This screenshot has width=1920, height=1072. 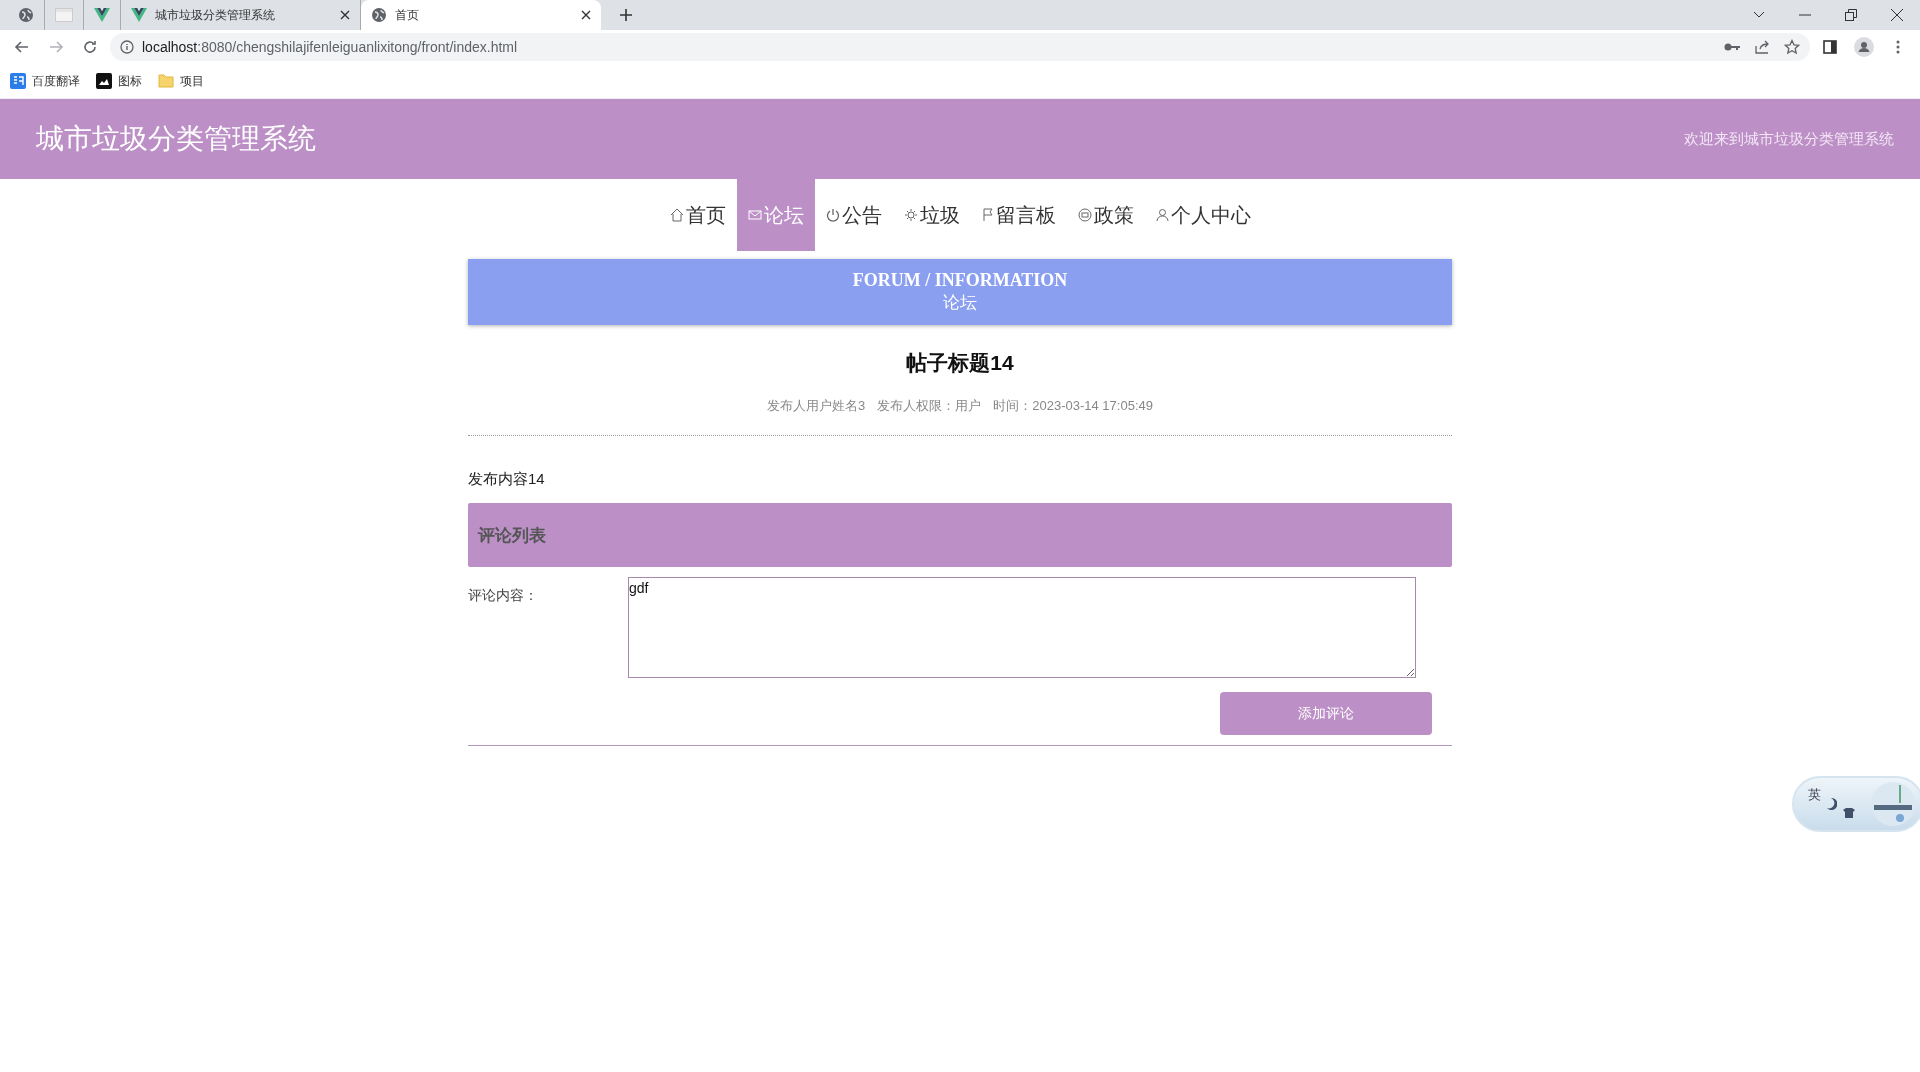 I want to click on nav-tab: 留言板, so click(x=1018, y=215).